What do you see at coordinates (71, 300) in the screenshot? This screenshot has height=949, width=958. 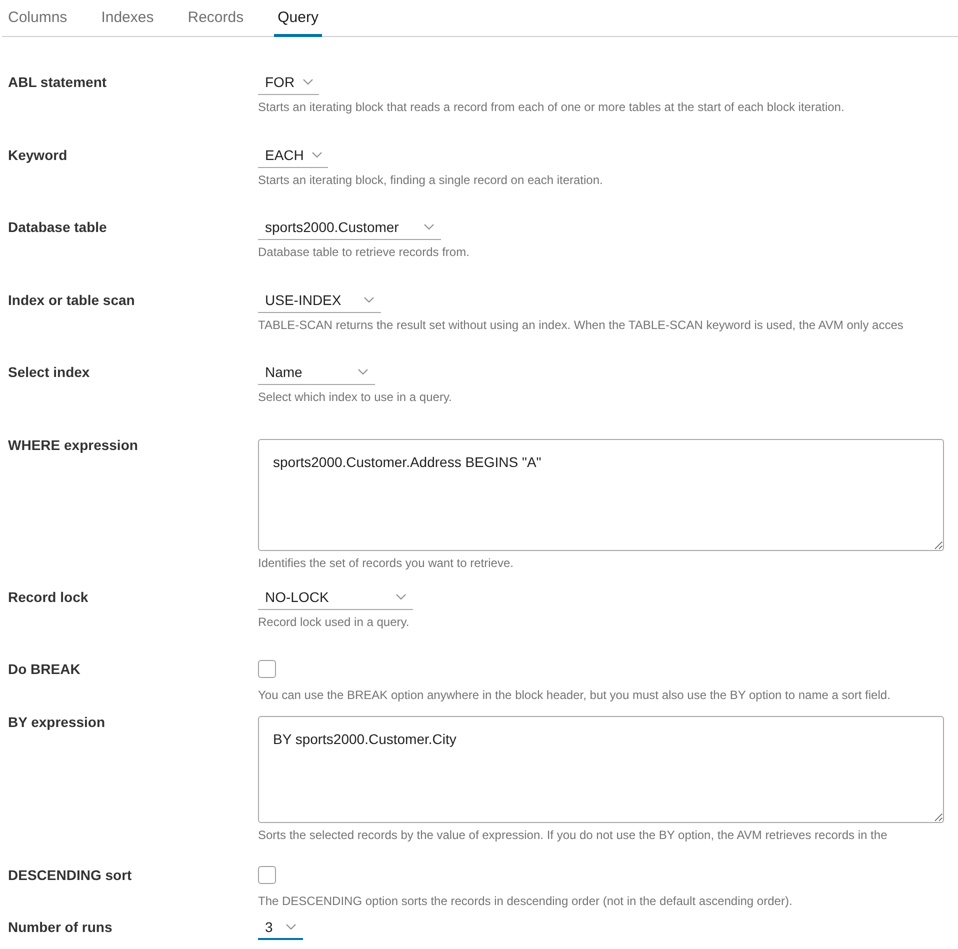 I see `field-label: Index or table scan` at bounding box center [71, 300].